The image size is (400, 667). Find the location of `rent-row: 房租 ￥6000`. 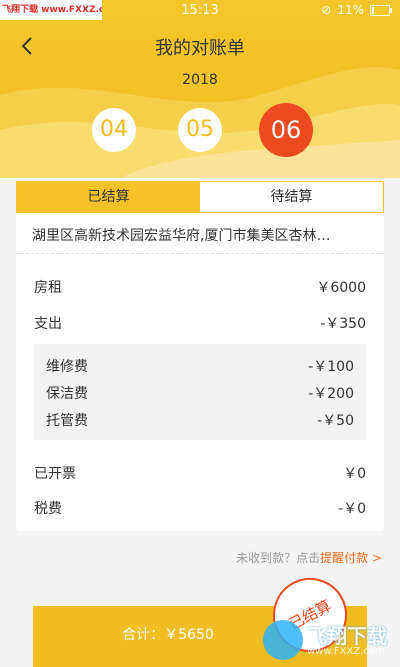

rent-row: 房租 ￥6000 is located at coordinates (200, 287).